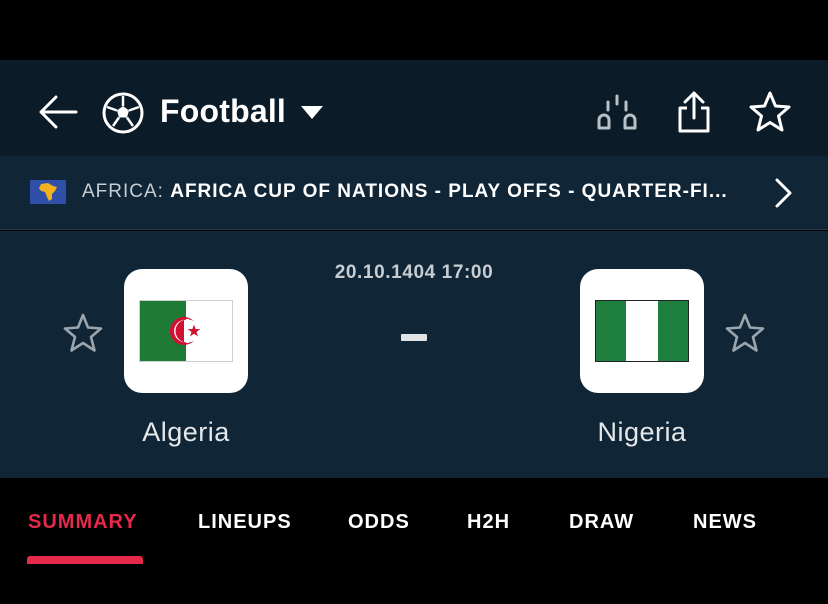 This screenshot has height=604, width=828. I want to click on tab-odds: ODDS, so click(379, 522).